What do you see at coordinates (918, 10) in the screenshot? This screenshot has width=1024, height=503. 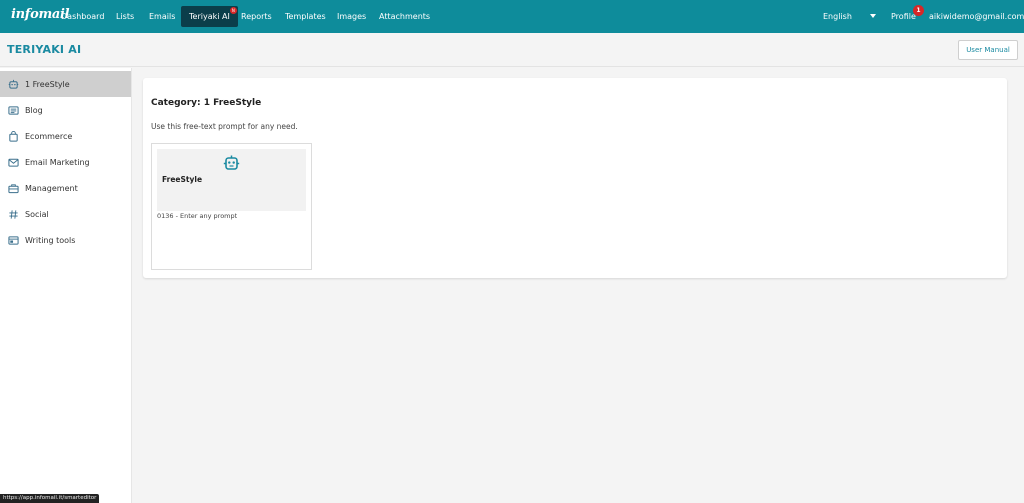 I see `notification-badge: 1` at bounding box center [918, 10].